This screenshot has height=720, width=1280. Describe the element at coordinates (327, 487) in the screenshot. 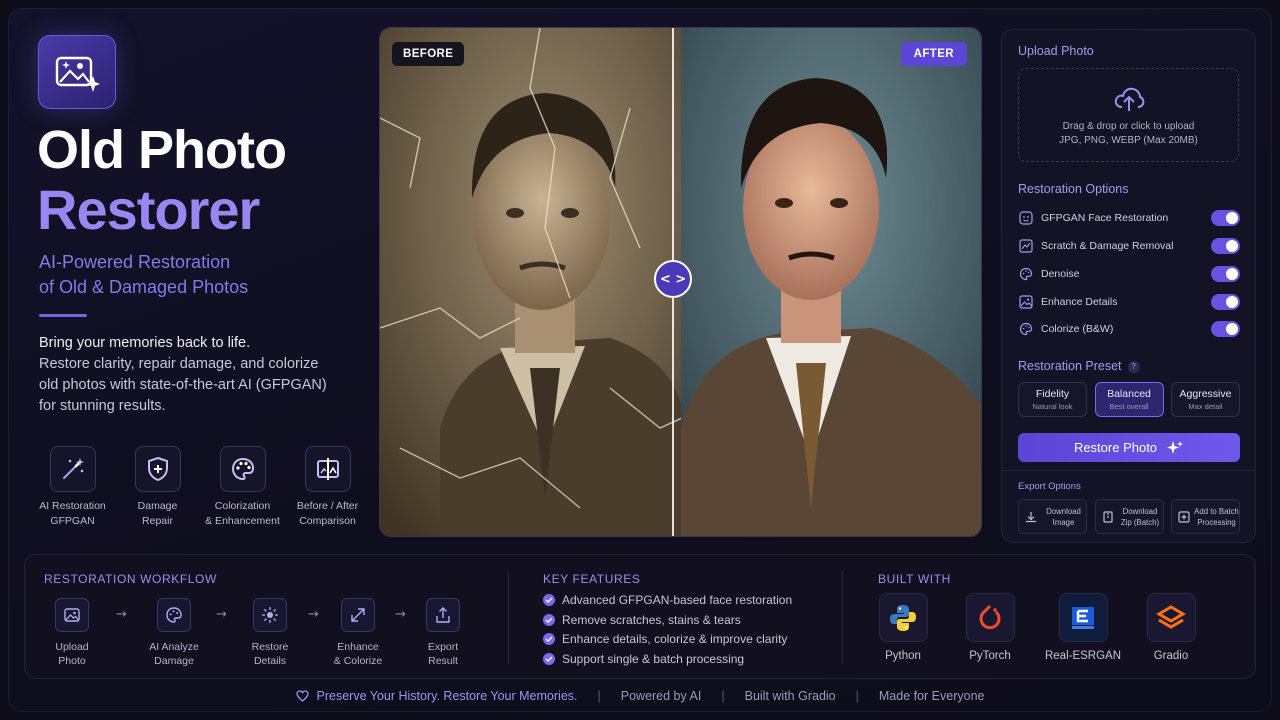

I see `feature-before-after: Before / After Comparison` at that location.